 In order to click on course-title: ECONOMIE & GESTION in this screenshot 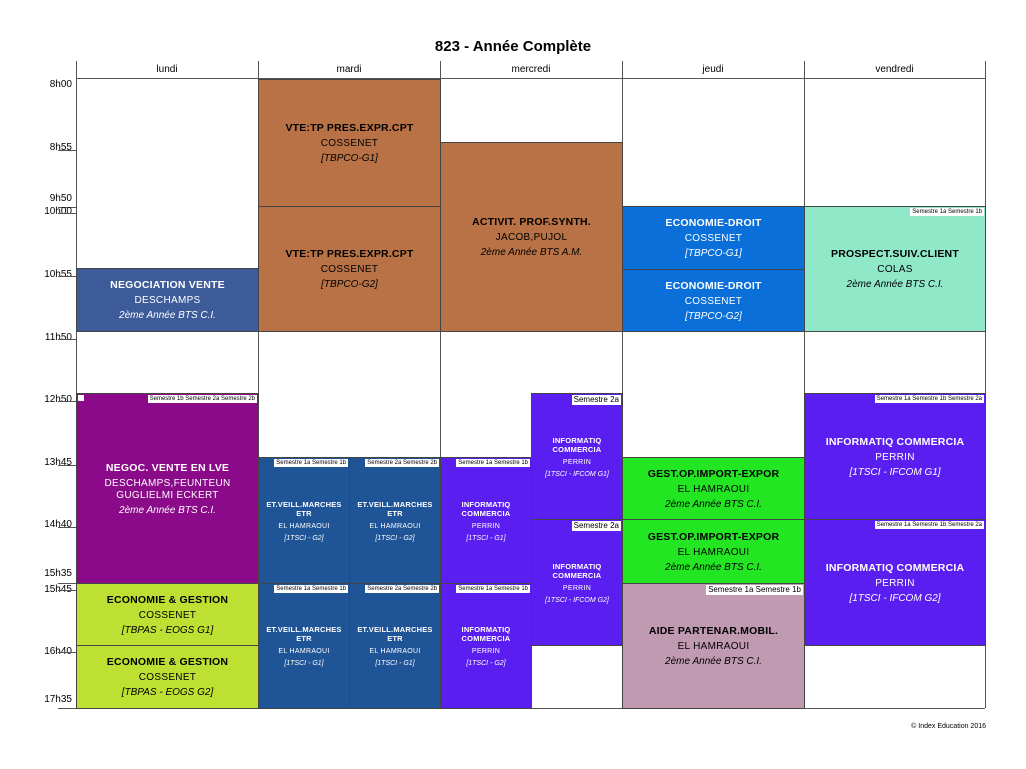, I will do `click(167, 662)`.